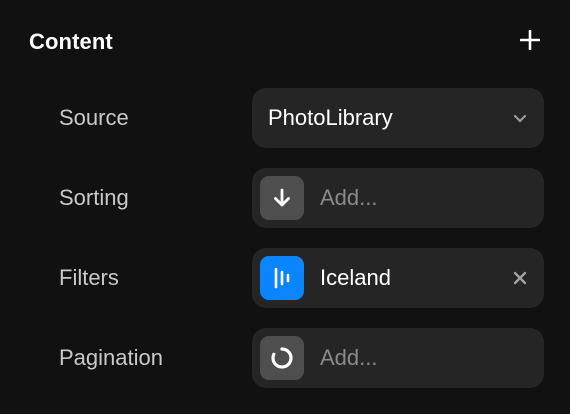 Image resolution: width=570 pixels, height=414 pixels. Describe the element at coordinates (355, 277) in the screenshot. I see `filters-value: Iceland` at that location.